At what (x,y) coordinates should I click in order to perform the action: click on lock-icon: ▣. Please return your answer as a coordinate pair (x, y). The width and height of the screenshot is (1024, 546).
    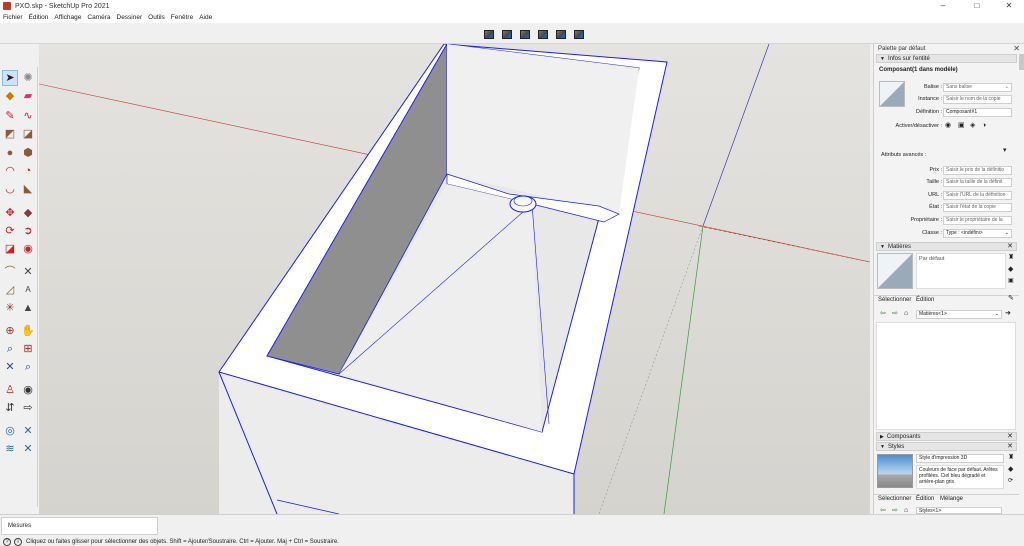
    Looking at the image, I should click on (961, 125).